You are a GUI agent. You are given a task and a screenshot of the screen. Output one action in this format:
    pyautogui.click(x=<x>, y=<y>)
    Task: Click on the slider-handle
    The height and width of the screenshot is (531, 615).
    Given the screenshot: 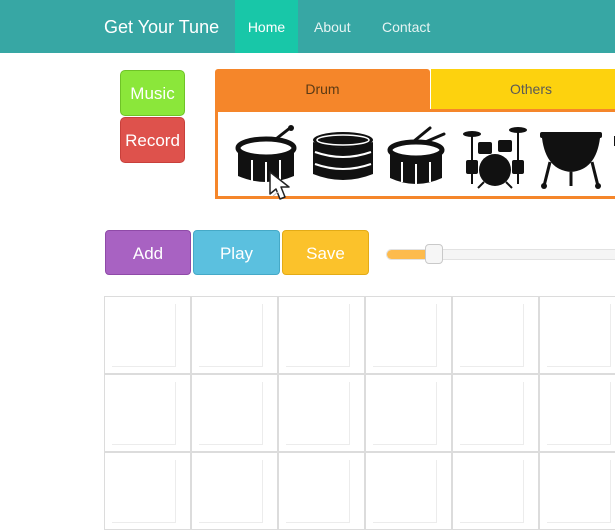 What is the action you would take?
    pyautogui.click(x=434, y=254)
    